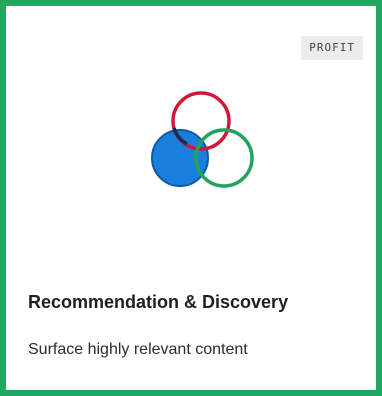 The image size is (382, 396). Describe the element at coordinates (138, 349) in the screenshot. I see `card-description: Surface highly relevant content` at that location.